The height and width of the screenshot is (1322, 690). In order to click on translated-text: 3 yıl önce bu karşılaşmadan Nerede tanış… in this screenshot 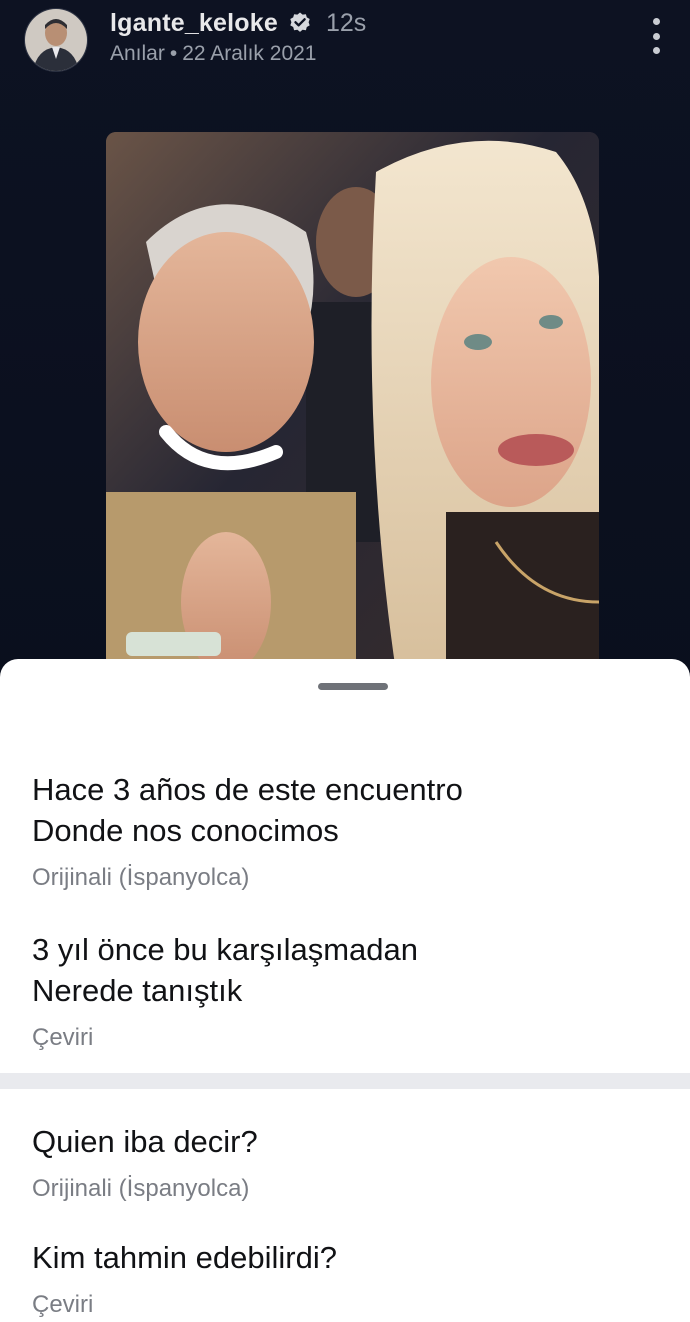, I will do `click(345, 970)`.